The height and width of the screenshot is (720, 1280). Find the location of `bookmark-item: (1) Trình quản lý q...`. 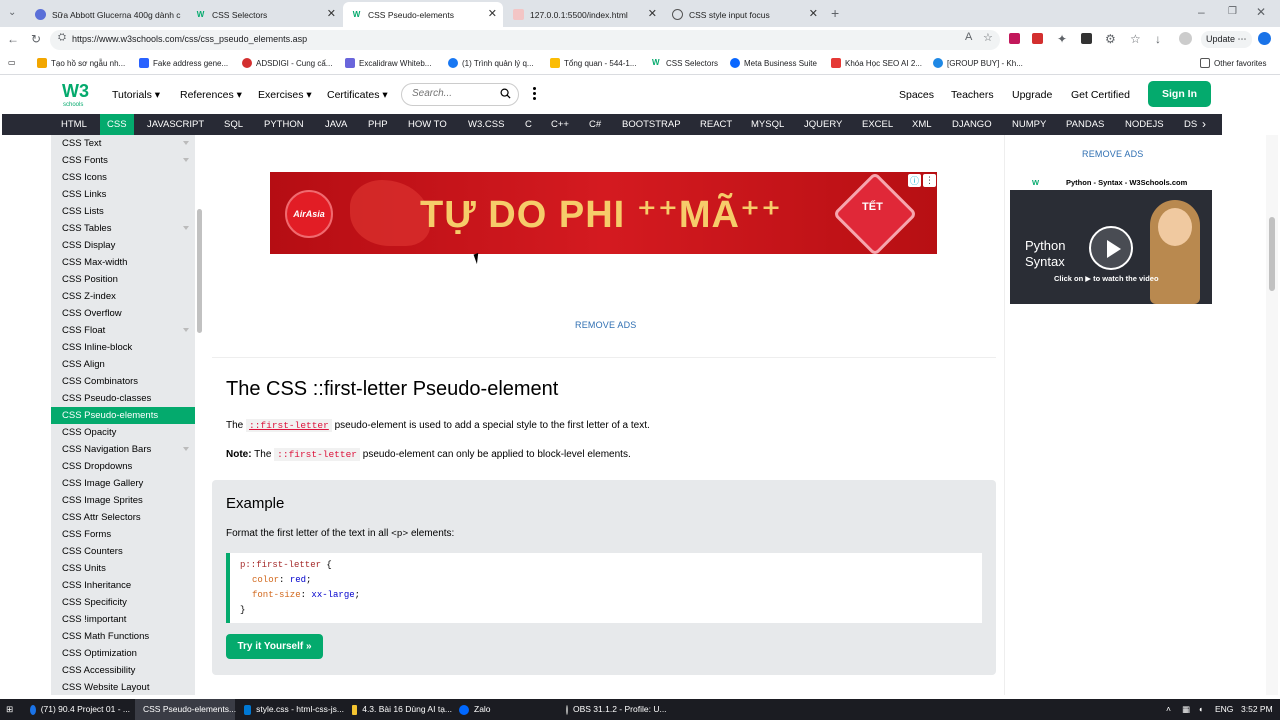

bookmark-item: (1) Trình quản lý q... is located at coordinates (491, 63).